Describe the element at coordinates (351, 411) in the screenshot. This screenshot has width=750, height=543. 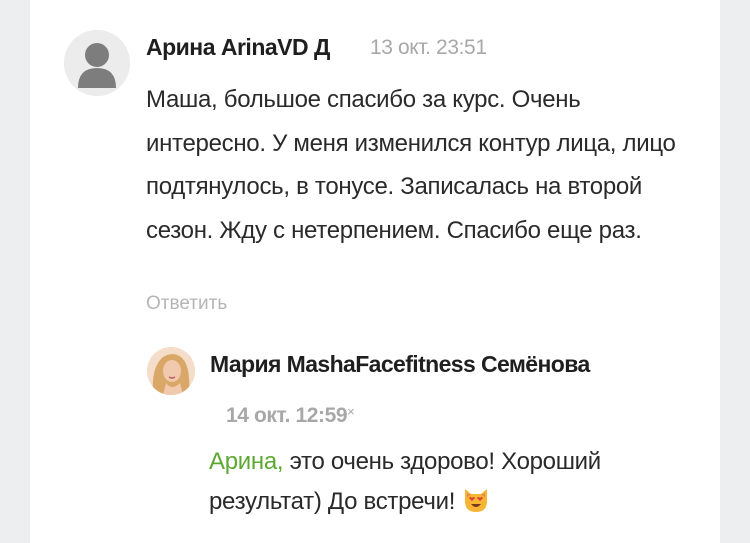
I see `close-icon: ×` at that location.